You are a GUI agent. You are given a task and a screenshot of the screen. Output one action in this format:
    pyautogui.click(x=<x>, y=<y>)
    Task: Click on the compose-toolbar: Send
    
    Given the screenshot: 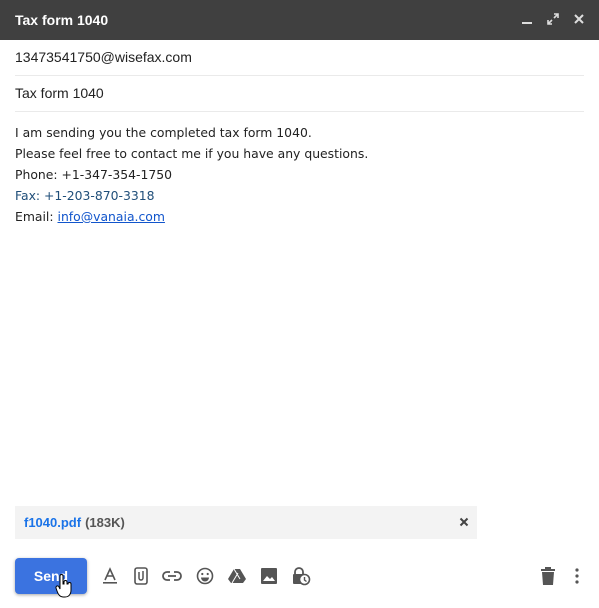 What is the action you would take?
    pyautogui.click(x=302, y=578)
    